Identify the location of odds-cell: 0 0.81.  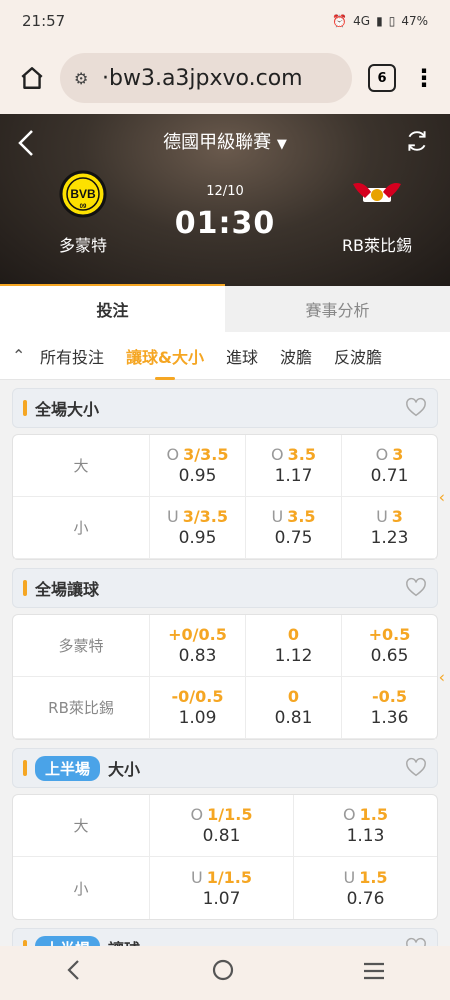
(294, 707).